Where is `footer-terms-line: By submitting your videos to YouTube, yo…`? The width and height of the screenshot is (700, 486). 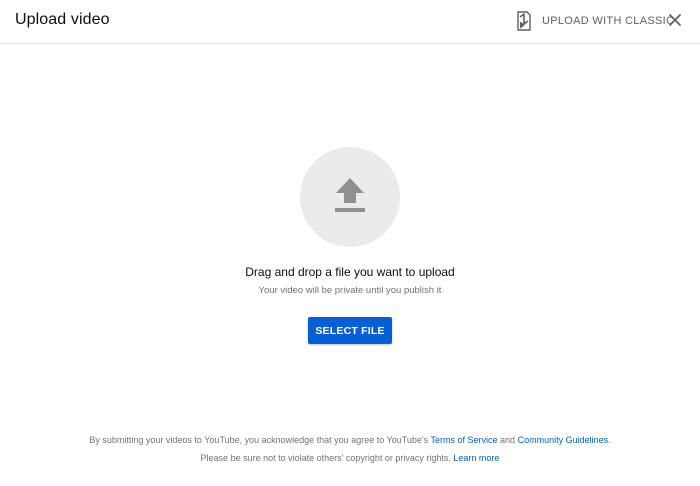 footer-terms-line: By submitting your videos to YouTube, yo… is located at coordinates (350, 440).